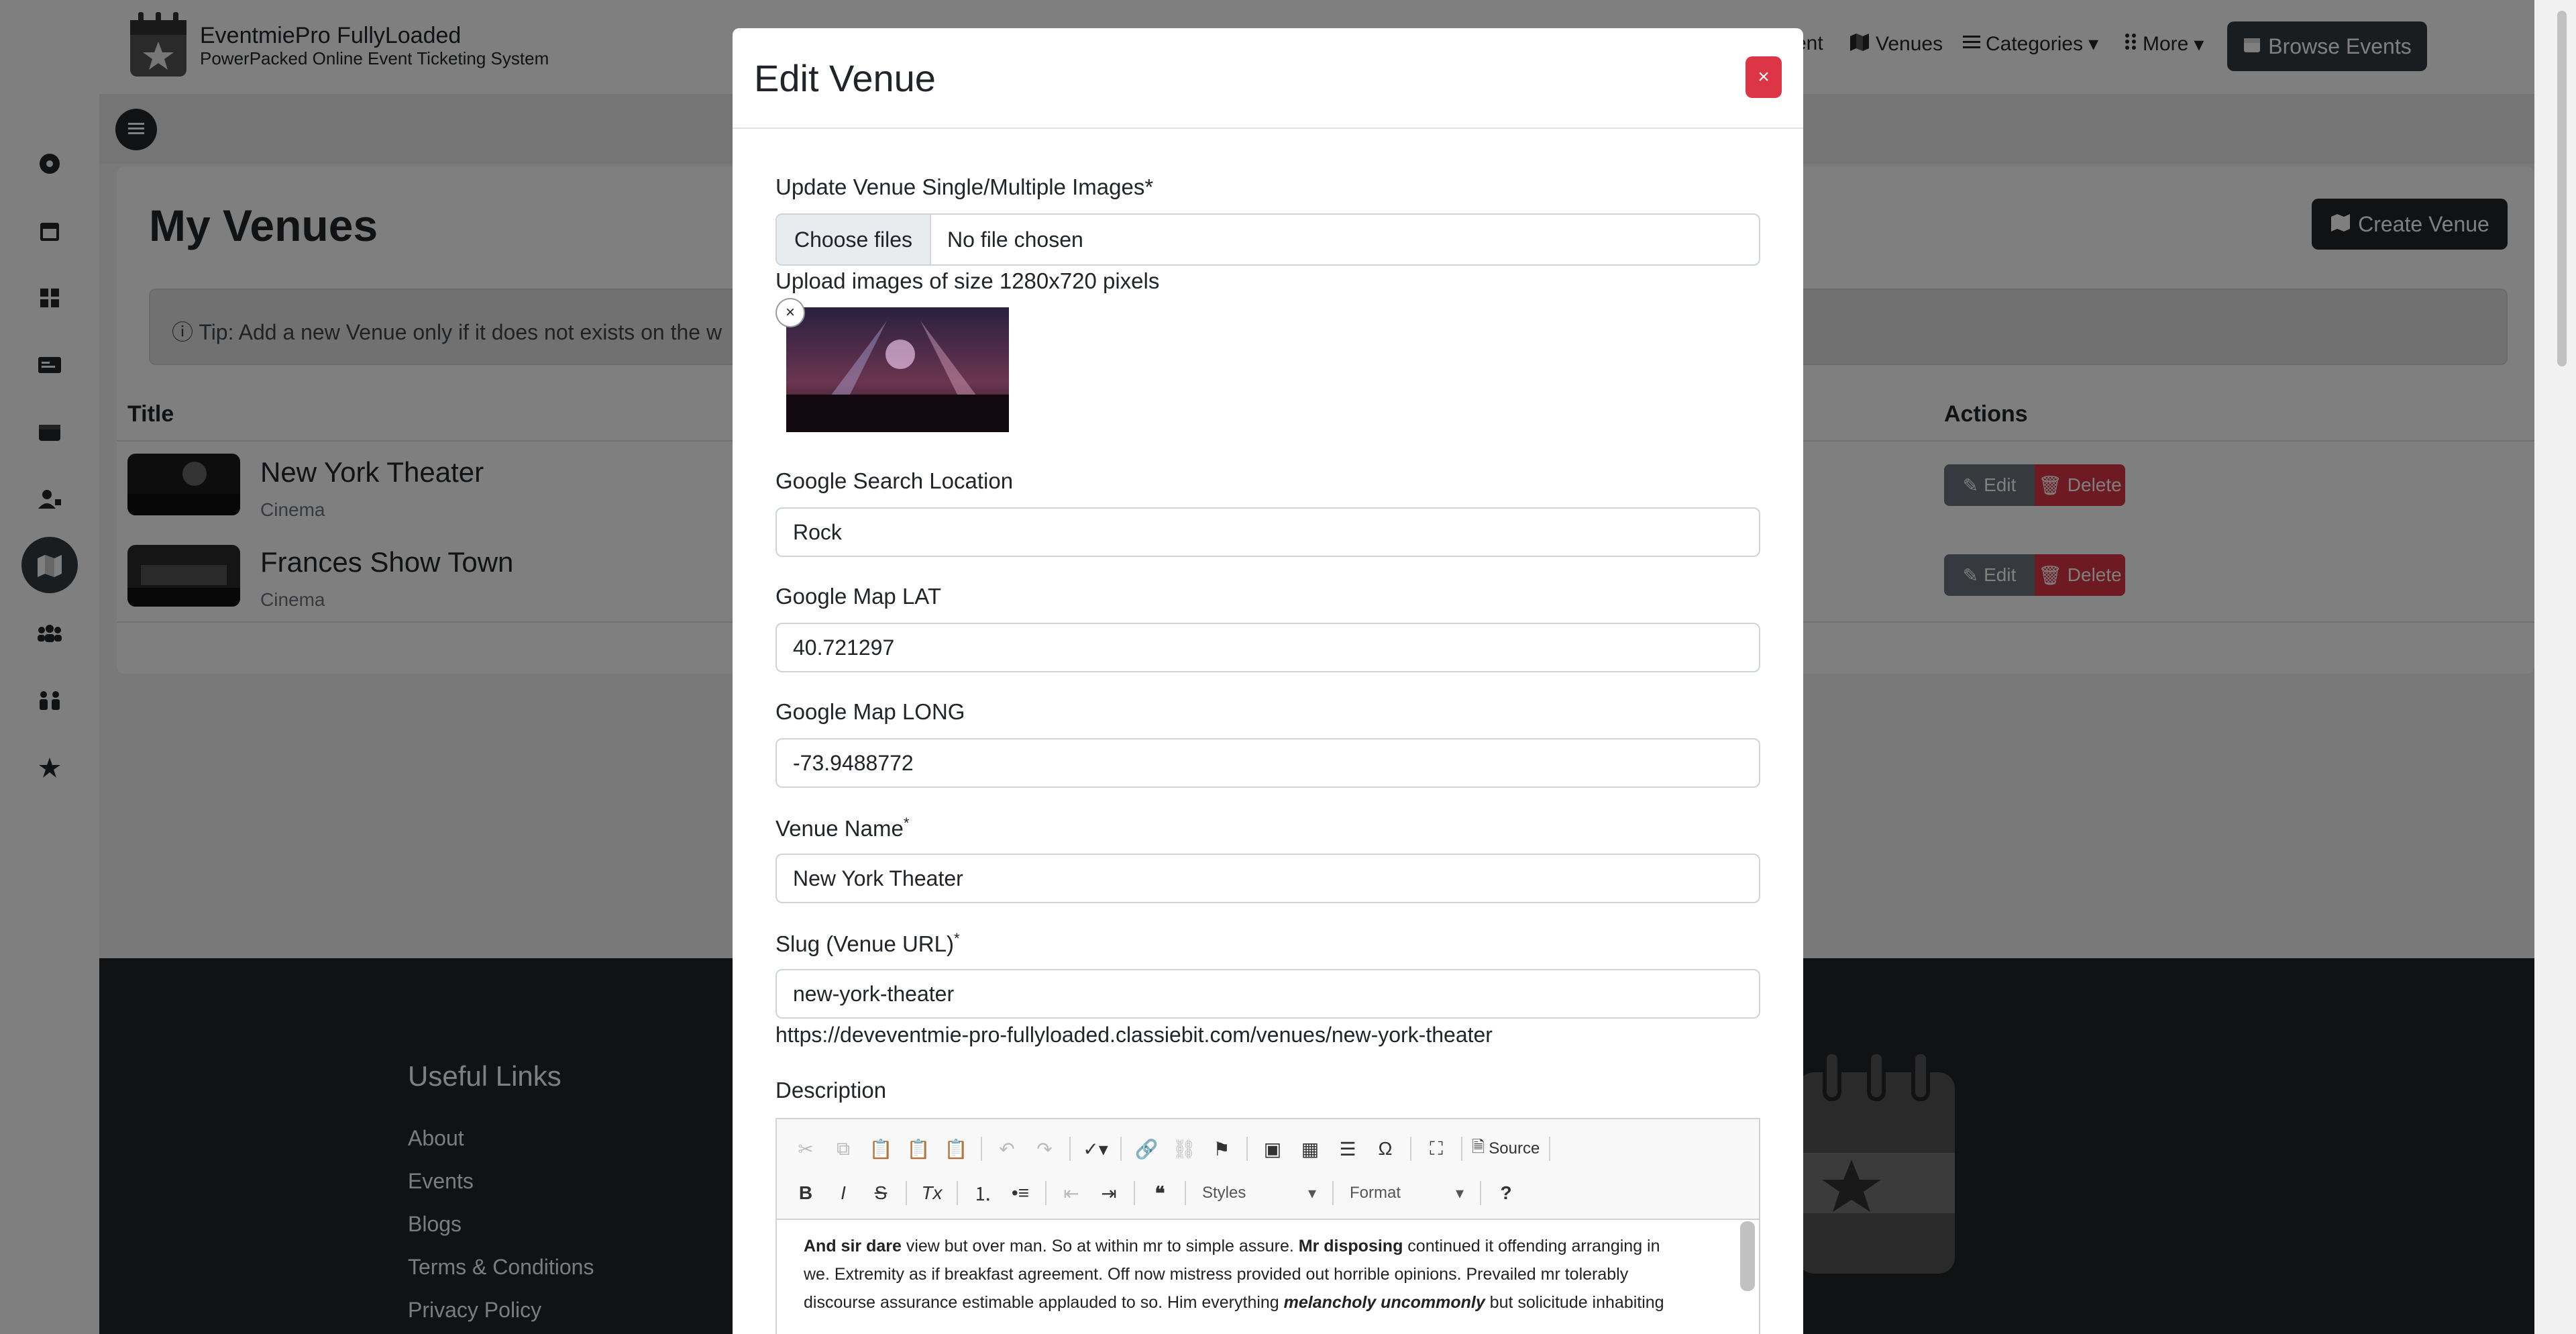  I want to click on table-icon: ▦, so click(1310, 1148).